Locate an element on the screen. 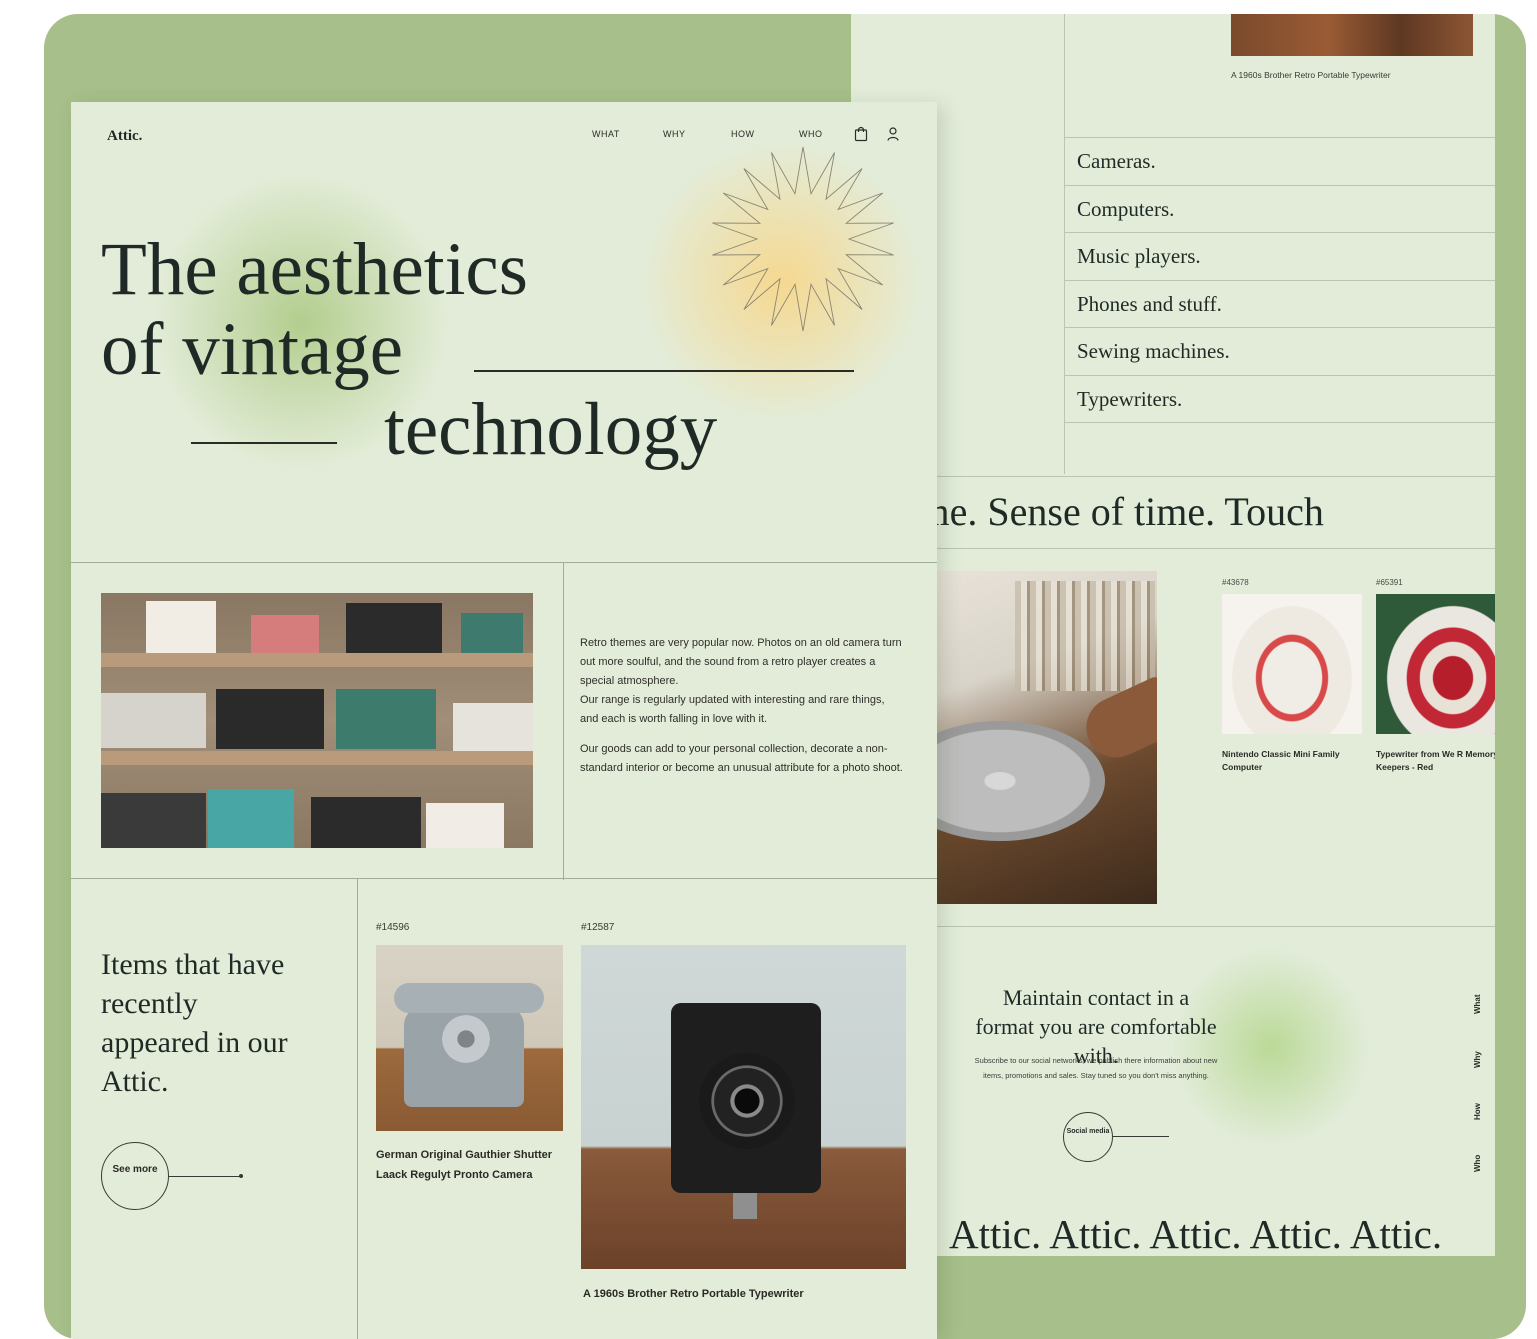  hero-line-1: The aesthetics is located at coordinates (314, 269).